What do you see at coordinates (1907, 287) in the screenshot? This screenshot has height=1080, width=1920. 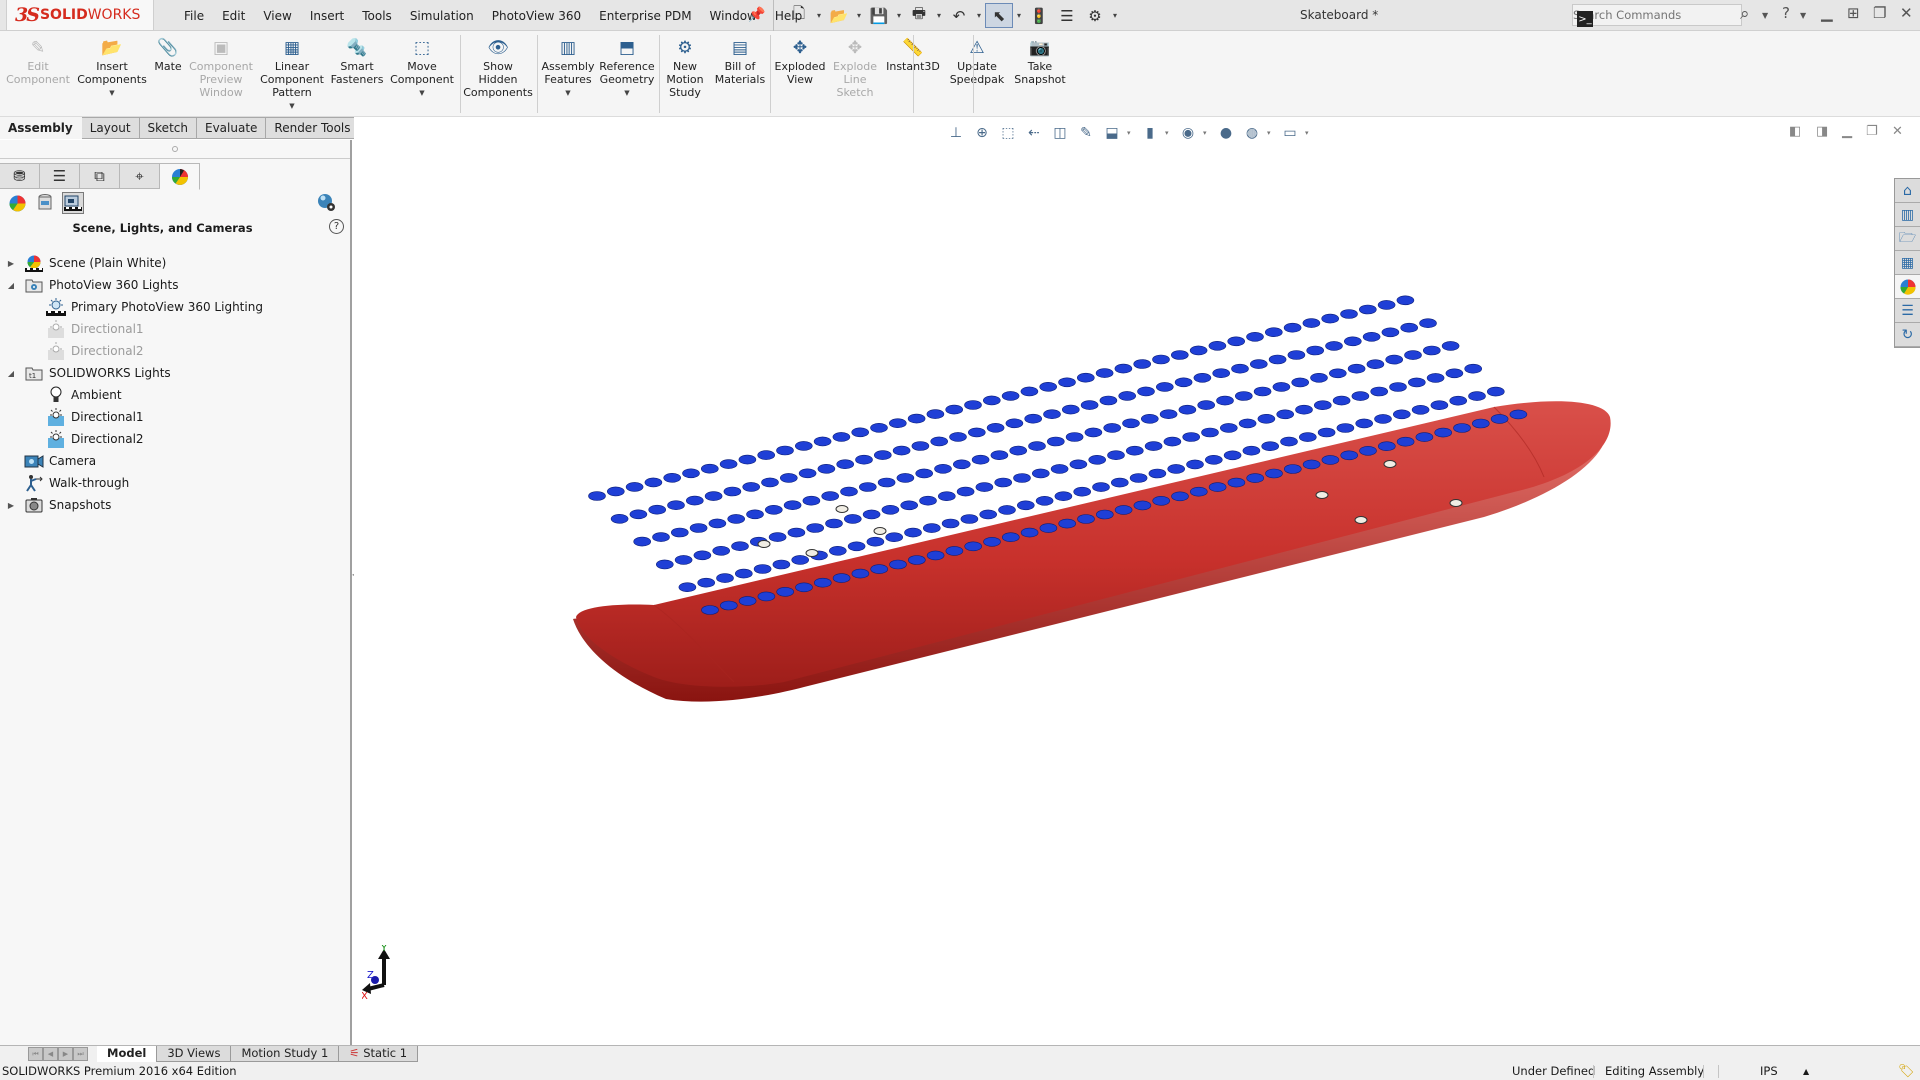 I see `appearances-scenes-decals-icon` at bounding box center [1907, 287].